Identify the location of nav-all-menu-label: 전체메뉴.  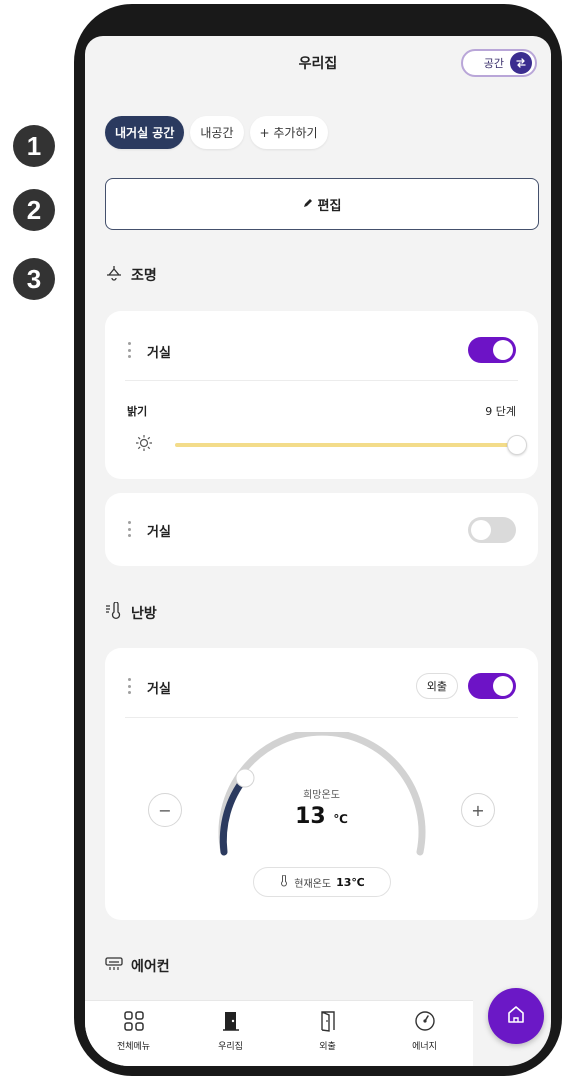
(133, 1047).